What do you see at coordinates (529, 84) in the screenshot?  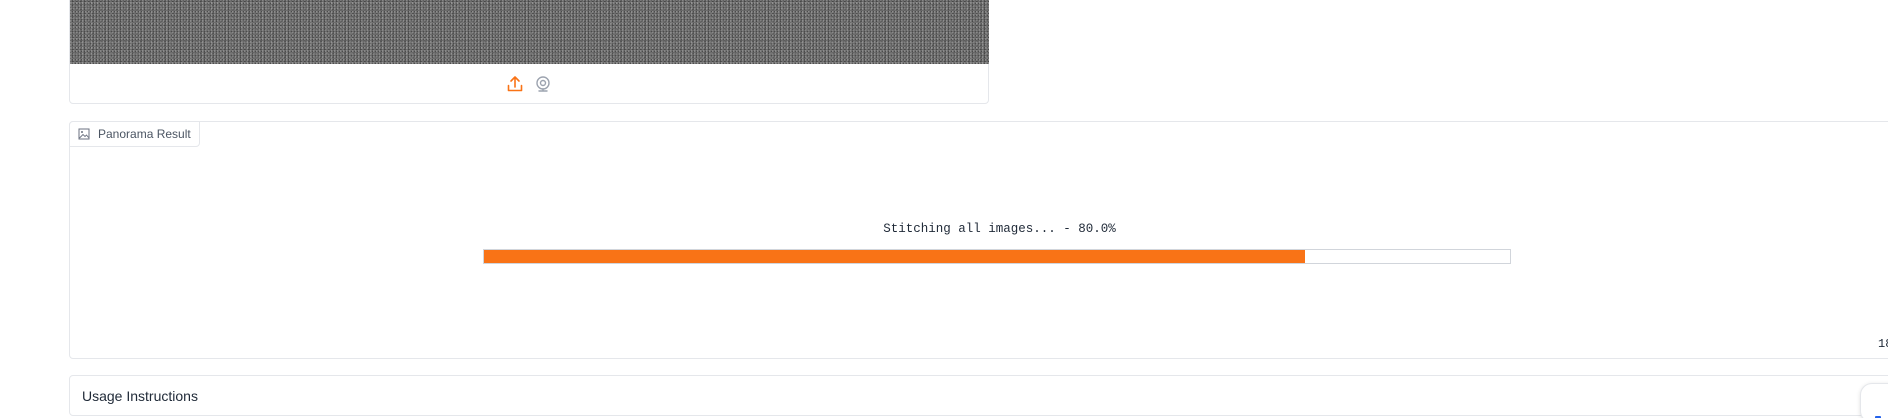 I see `image-source-selector` at bounding box center [529, 84].